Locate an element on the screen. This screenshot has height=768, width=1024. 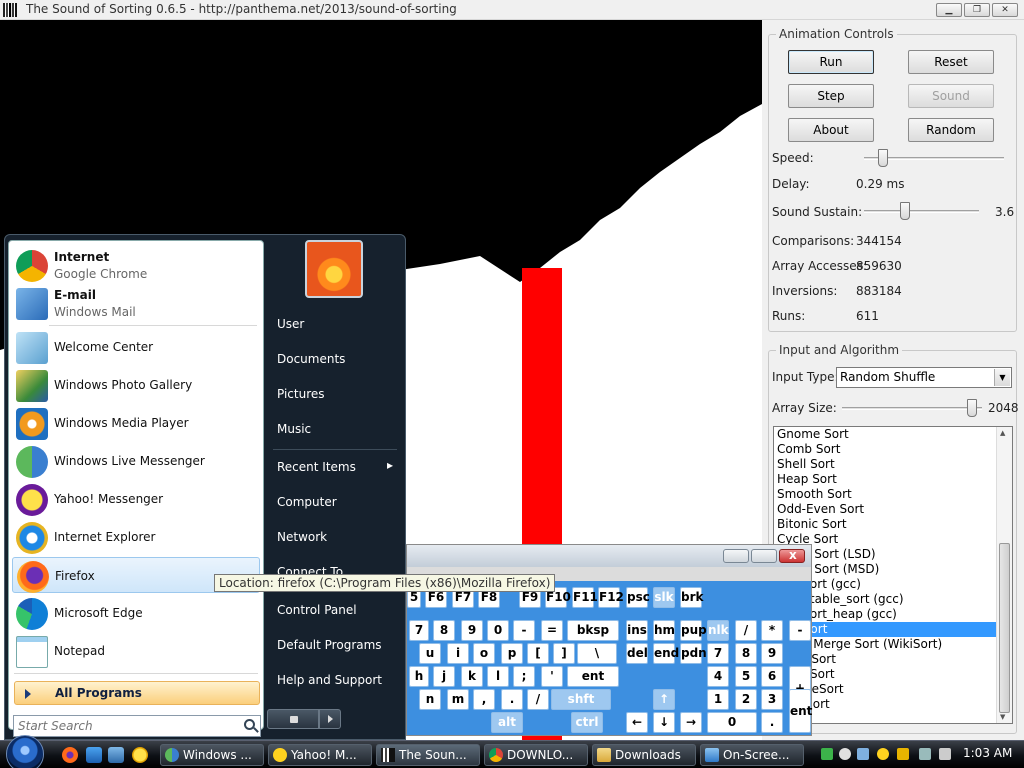
link-control-panel: Control Panel is located at coordinates (317, 610).